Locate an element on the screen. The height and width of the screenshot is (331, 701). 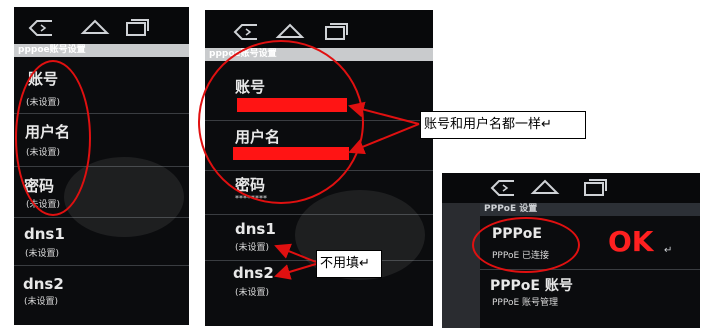
callout-no-need: 不用填↵ is located at coordinates (349, 264).